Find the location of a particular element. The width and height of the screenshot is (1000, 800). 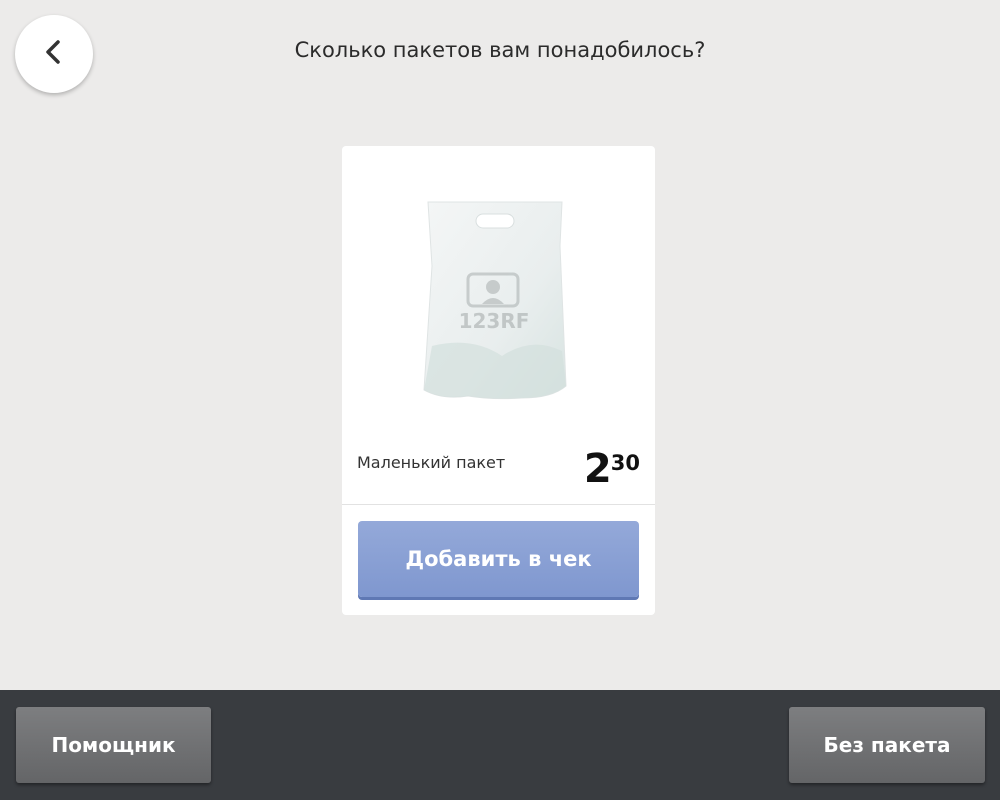

page-title: Сколько пакетов вам понадобилось? is located at coordinates (500, 50).